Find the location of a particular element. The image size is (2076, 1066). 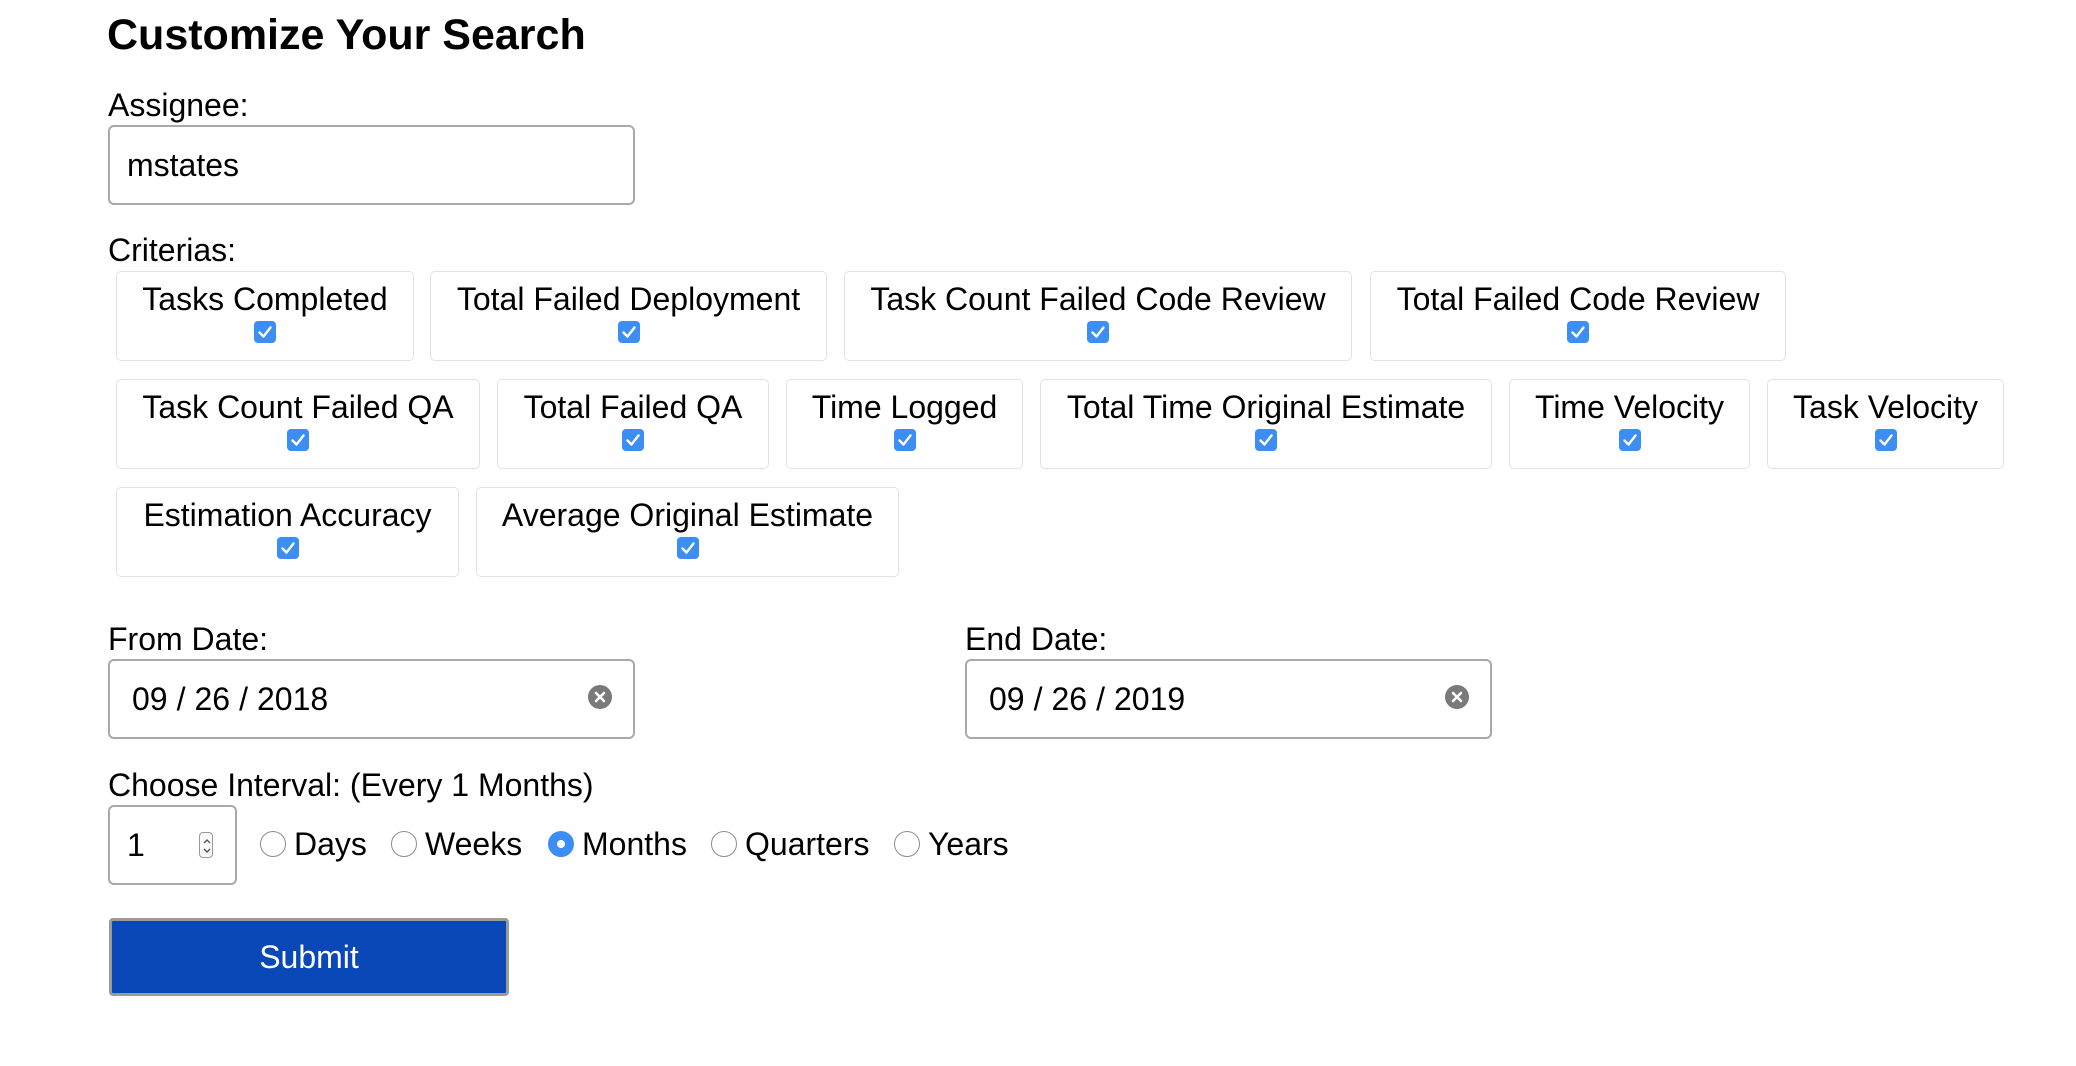

radio-weeks is located at coordinates (404, 844).